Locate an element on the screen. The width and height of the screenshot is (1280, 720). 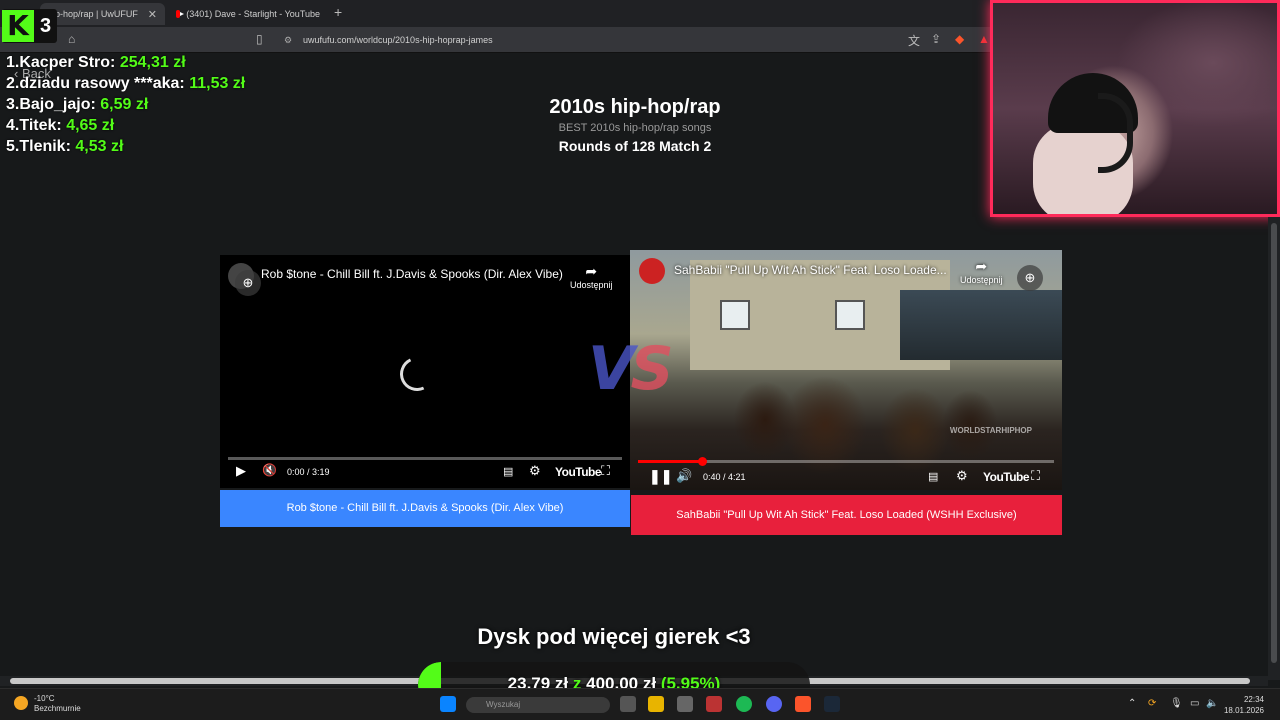
translate-icon: 文 is located at coordinates (914, 40).